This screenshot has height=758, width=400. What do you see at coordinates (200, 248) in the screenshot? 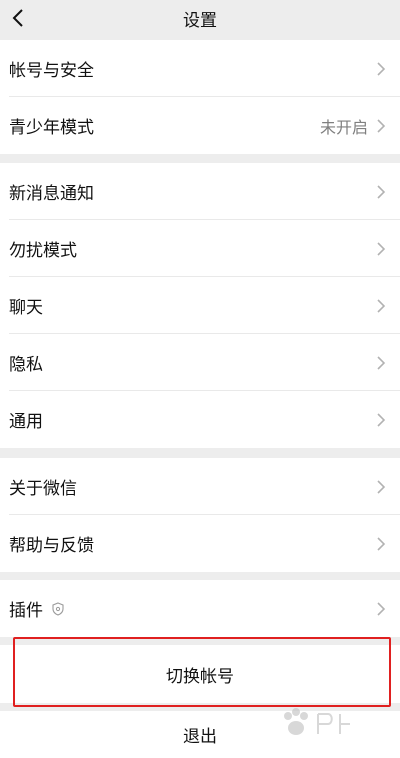
I see `settings-item-do-not-disturb: 勿扰模式` at bounding box center [200, 248].